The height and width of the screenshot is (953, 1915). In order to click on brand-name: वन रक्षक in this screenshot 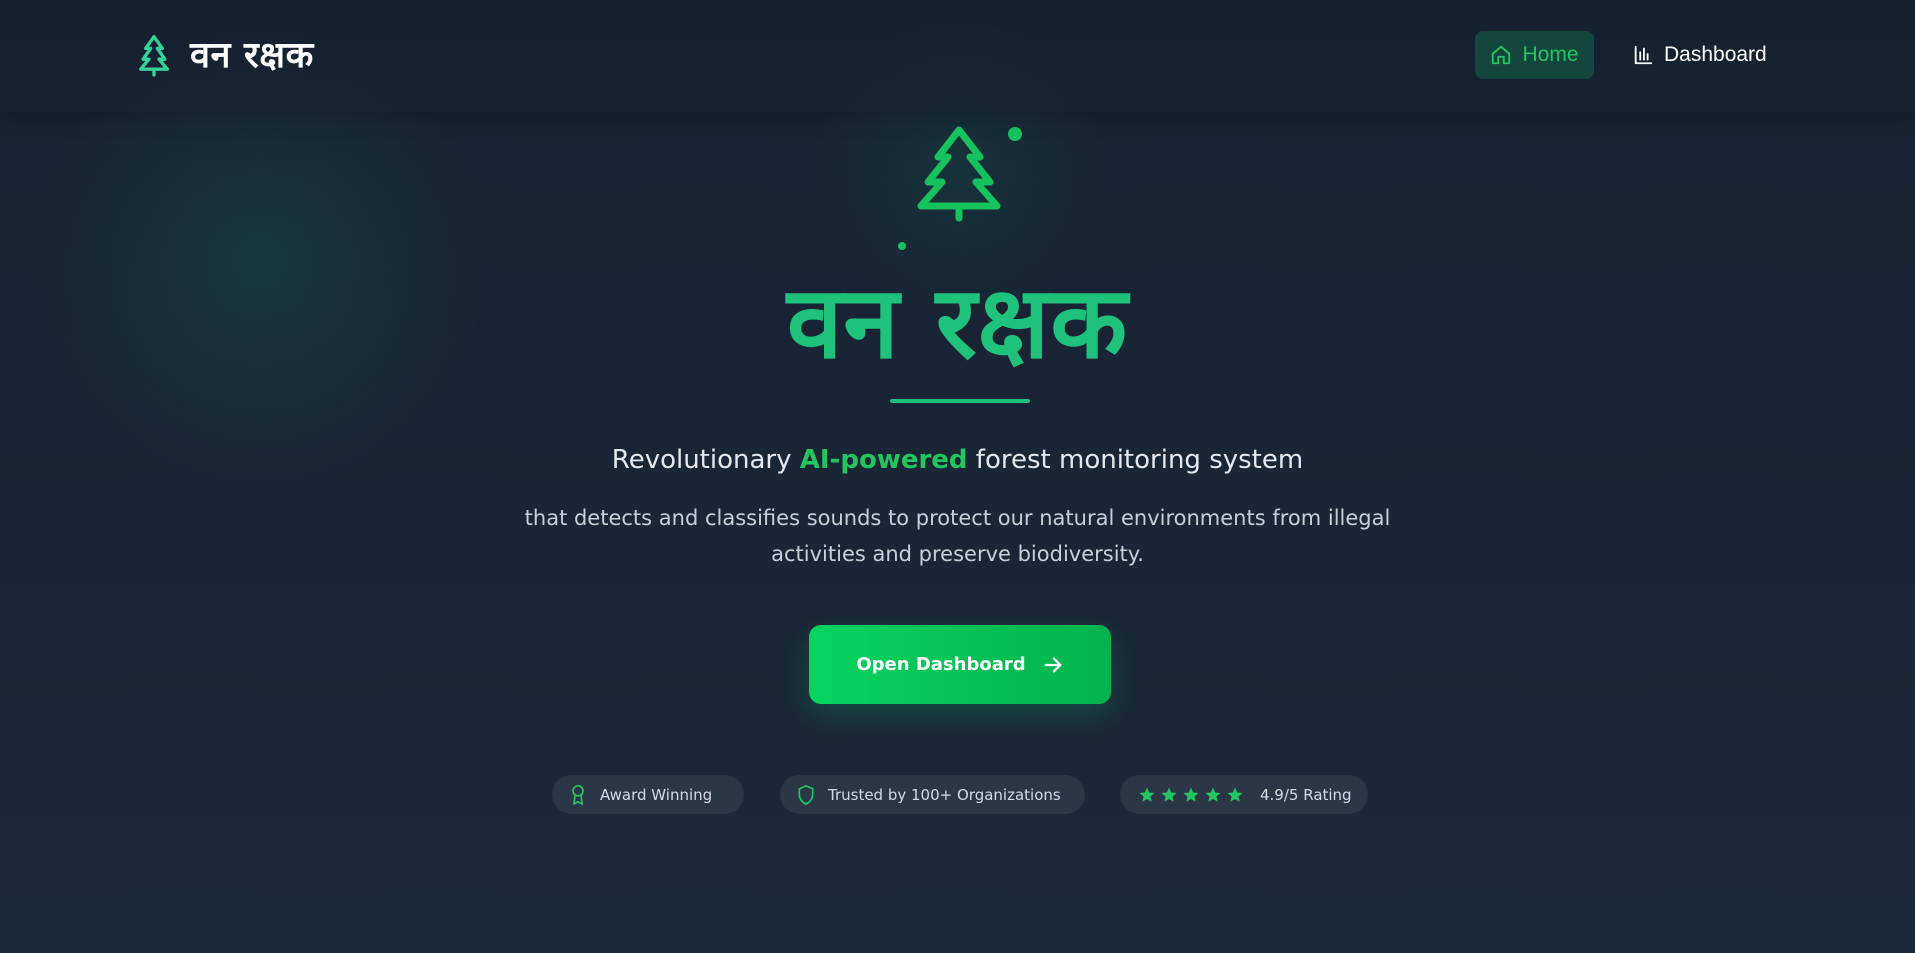, I will do `click(252, 55)`.